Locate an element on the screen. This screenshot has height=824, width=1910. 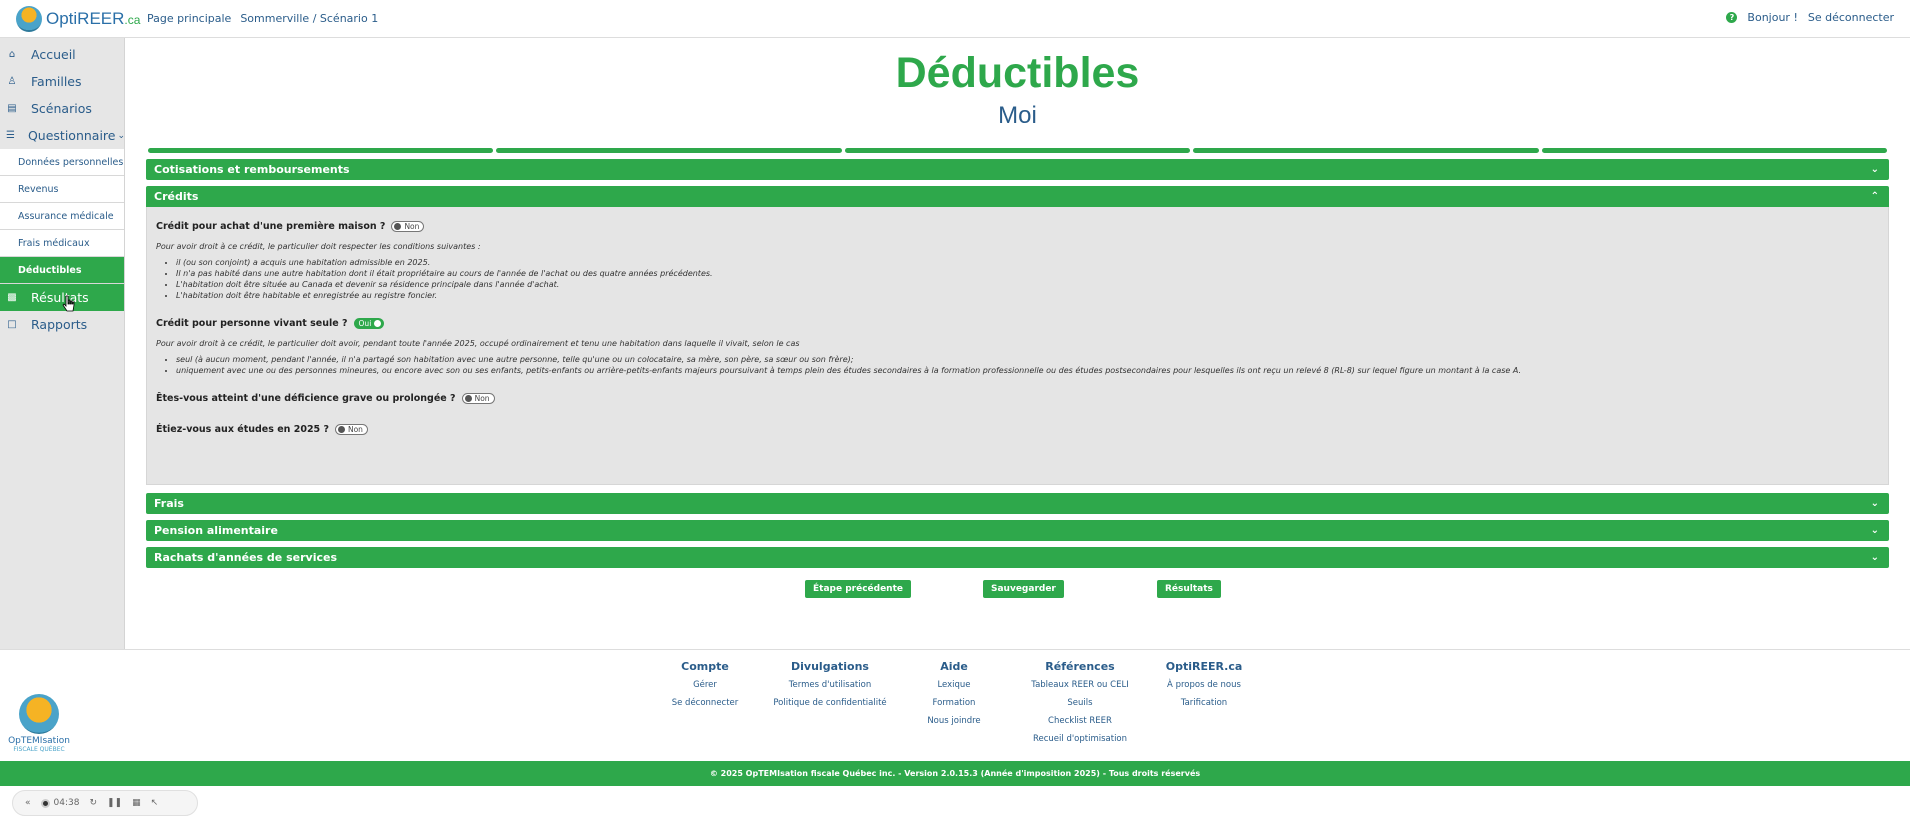
toggle-premiere-maison: Non is located at coordinates (408, 226).